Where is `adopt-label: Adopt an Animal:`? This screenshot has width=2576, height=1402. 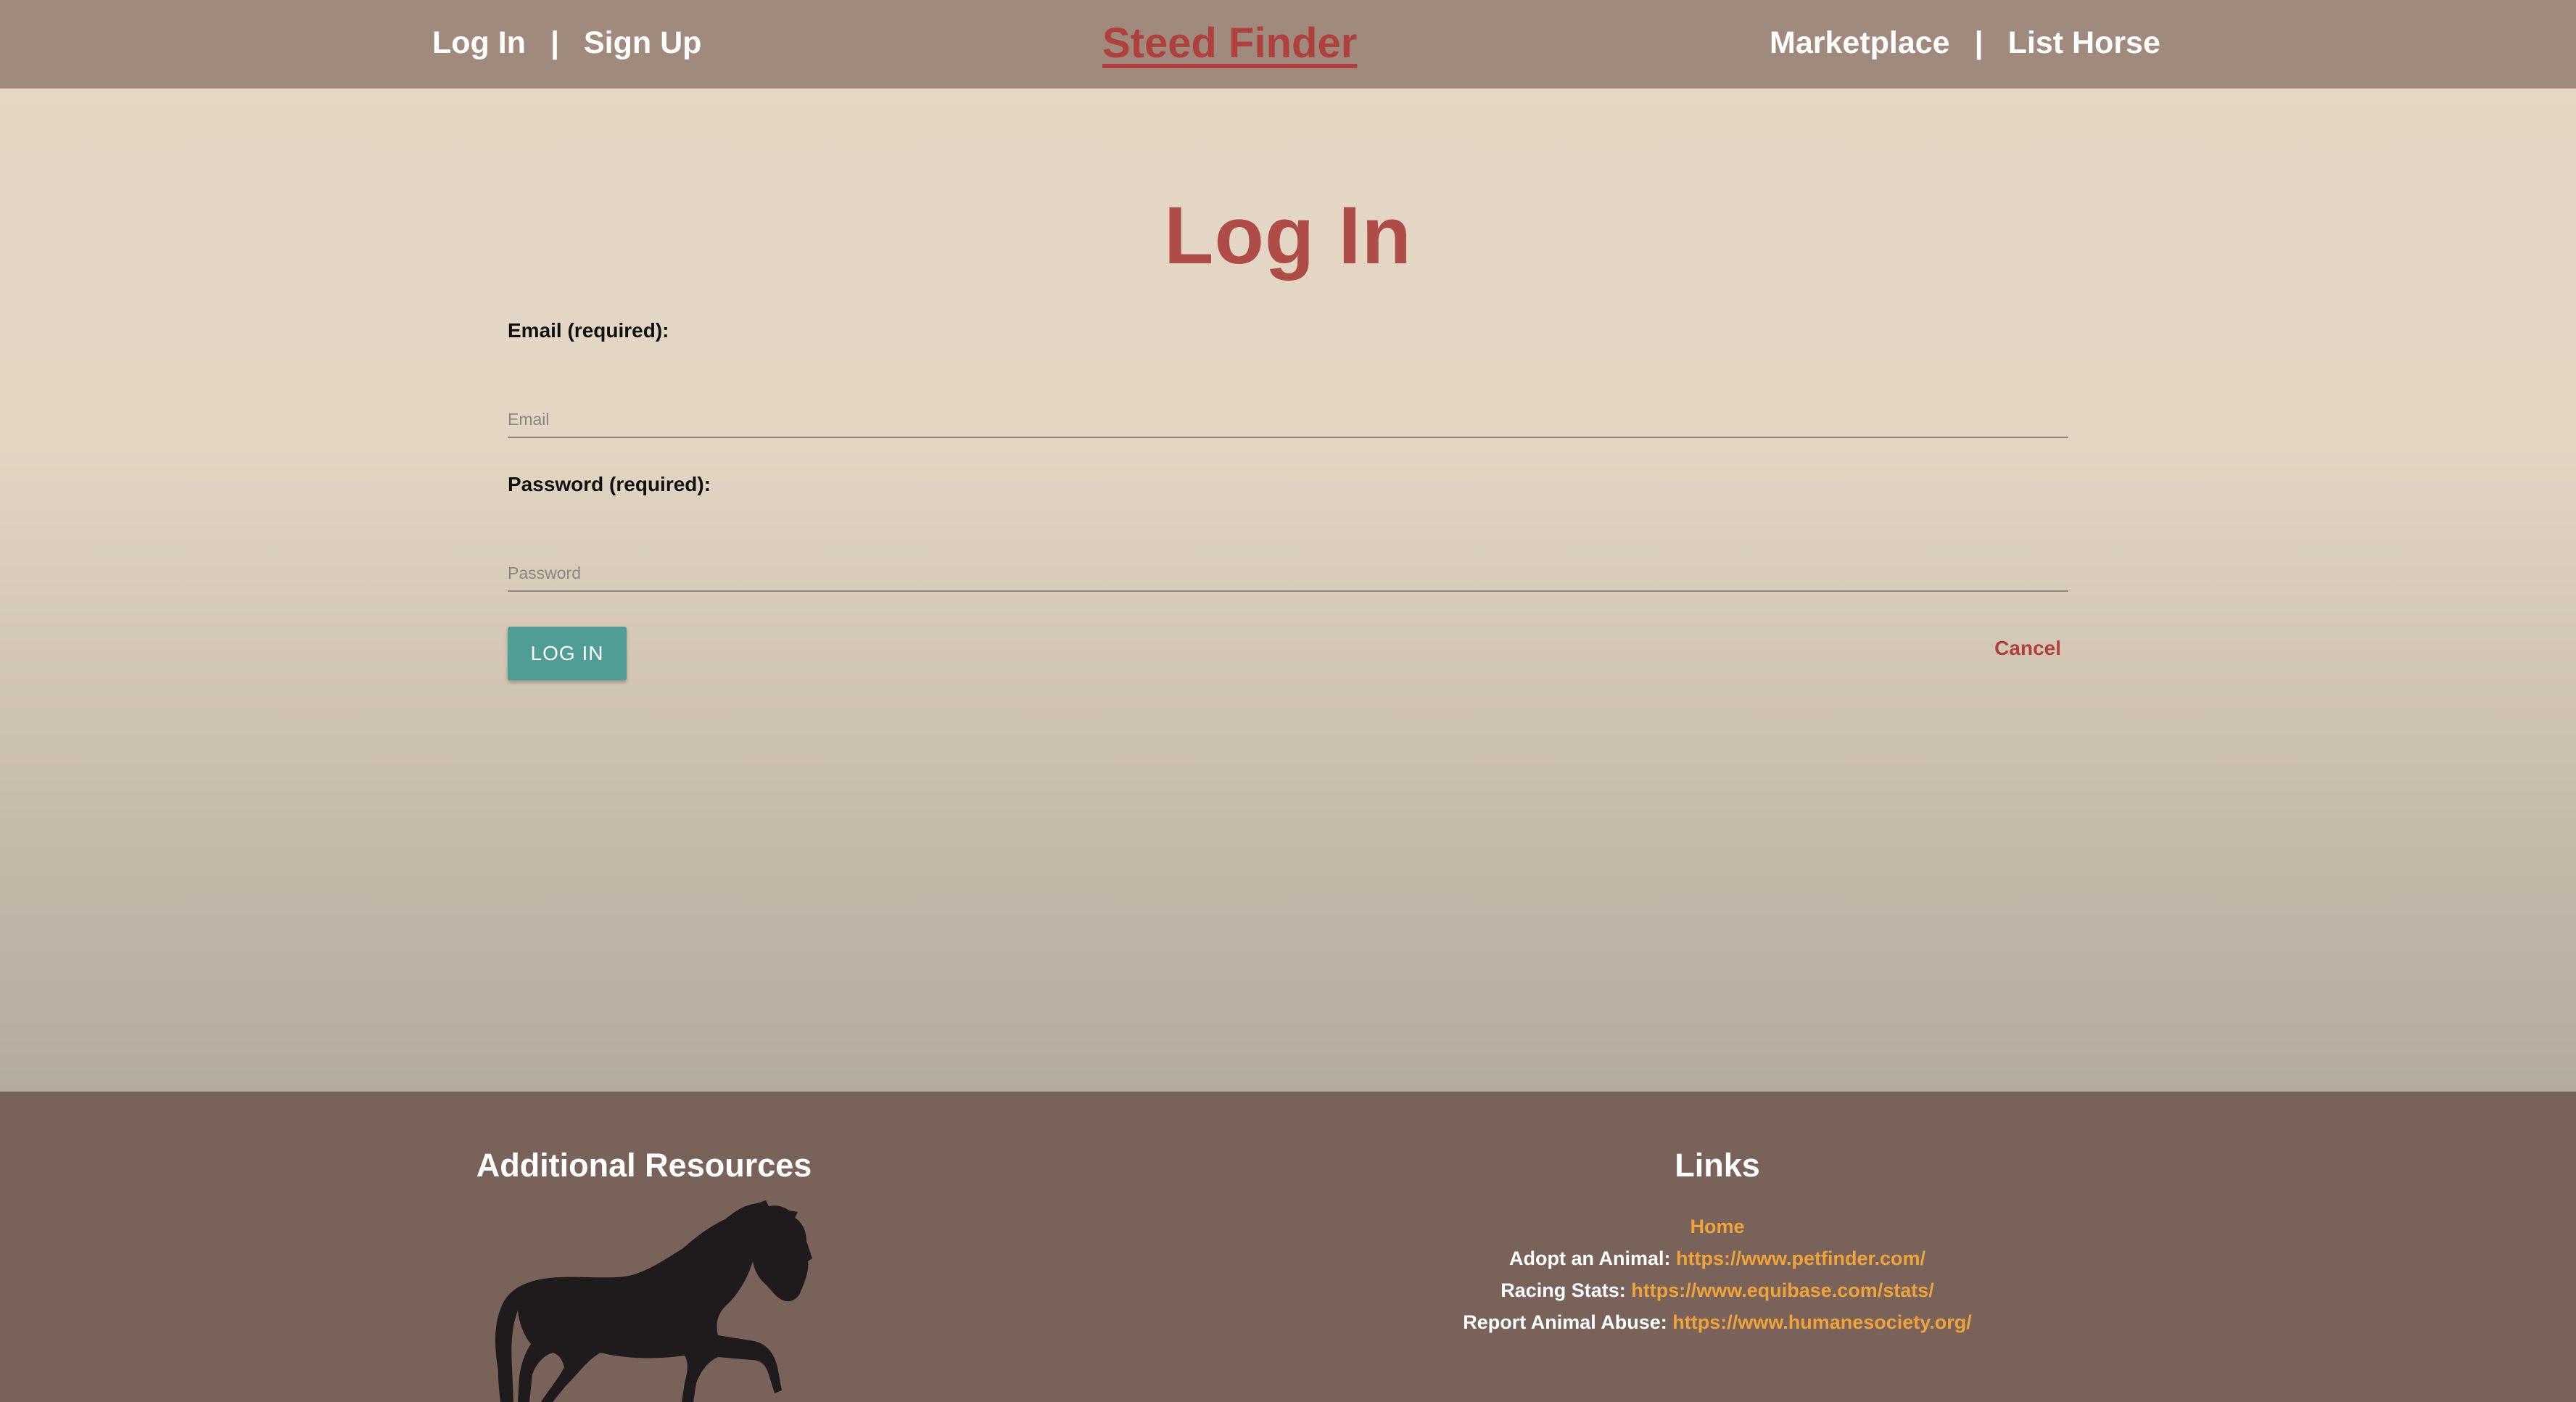 adopt-label: Adopt an Animal: is located at coordinates (1592, 1258).